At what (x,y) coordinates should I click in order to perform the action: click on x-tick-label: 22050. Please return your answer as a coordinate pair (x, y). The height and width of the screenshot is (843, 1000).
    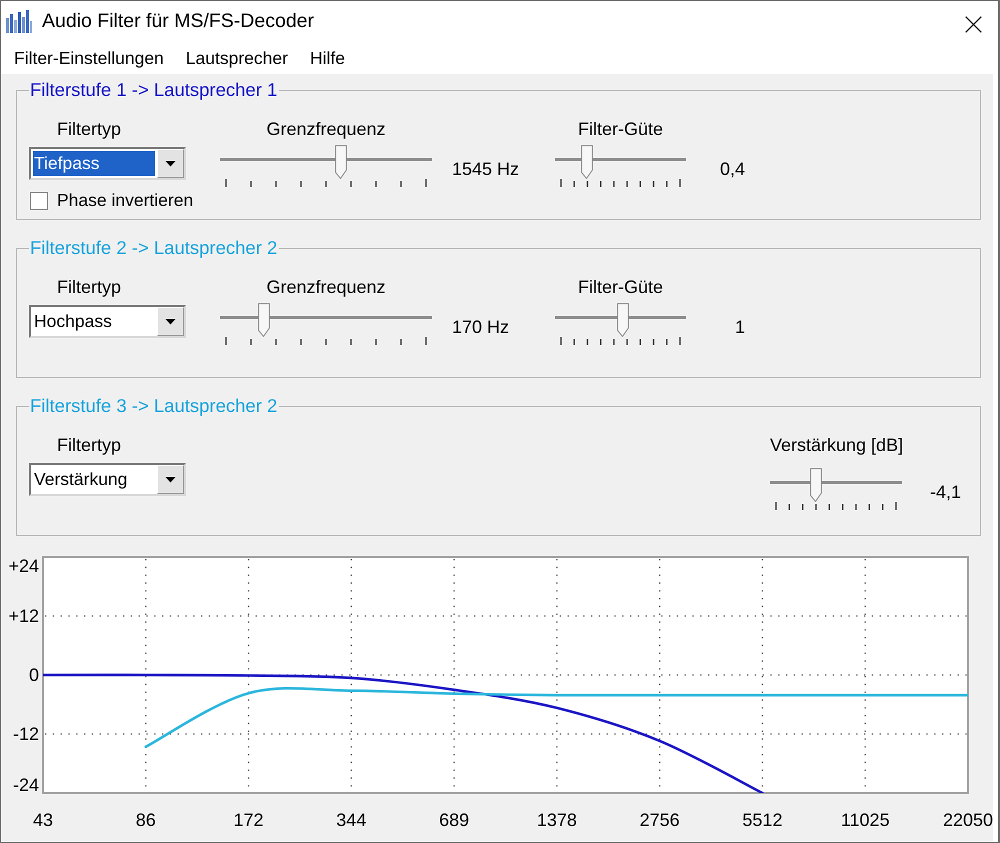
    Looking at the image, I should click on (967, 820).